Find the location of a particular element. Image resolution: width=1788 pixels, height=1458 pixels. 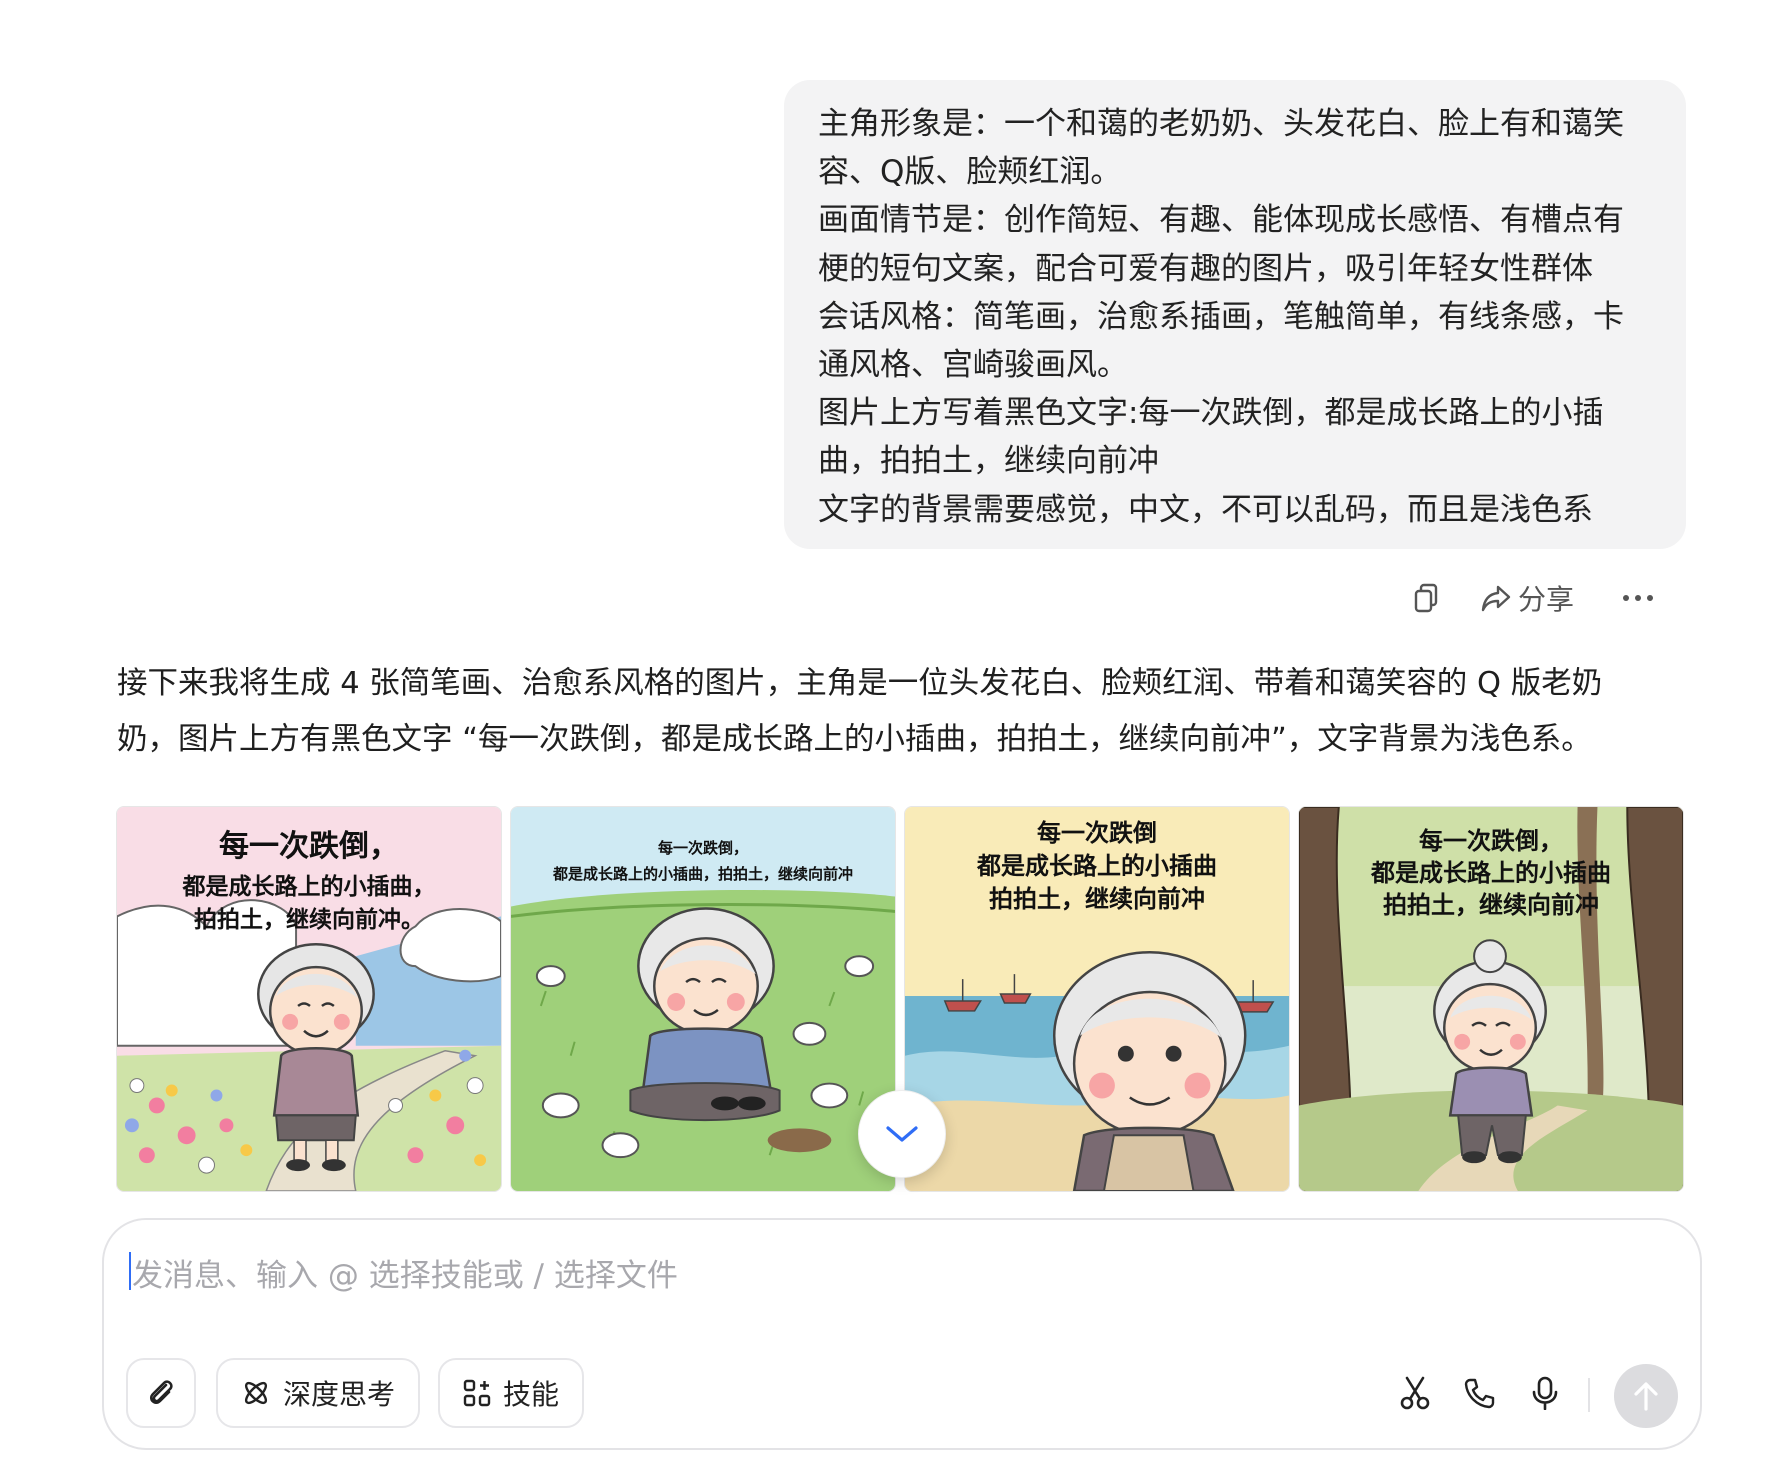

deep-think-label: 深度思考 is located at coordinates (338, 1394).